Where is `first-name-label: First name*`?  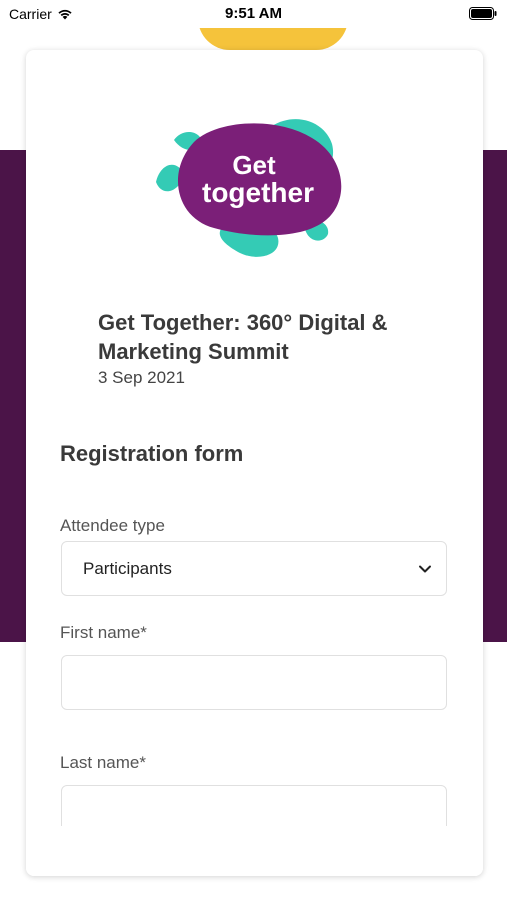 first-name-label: First name* is located at coordinates (103, 632).